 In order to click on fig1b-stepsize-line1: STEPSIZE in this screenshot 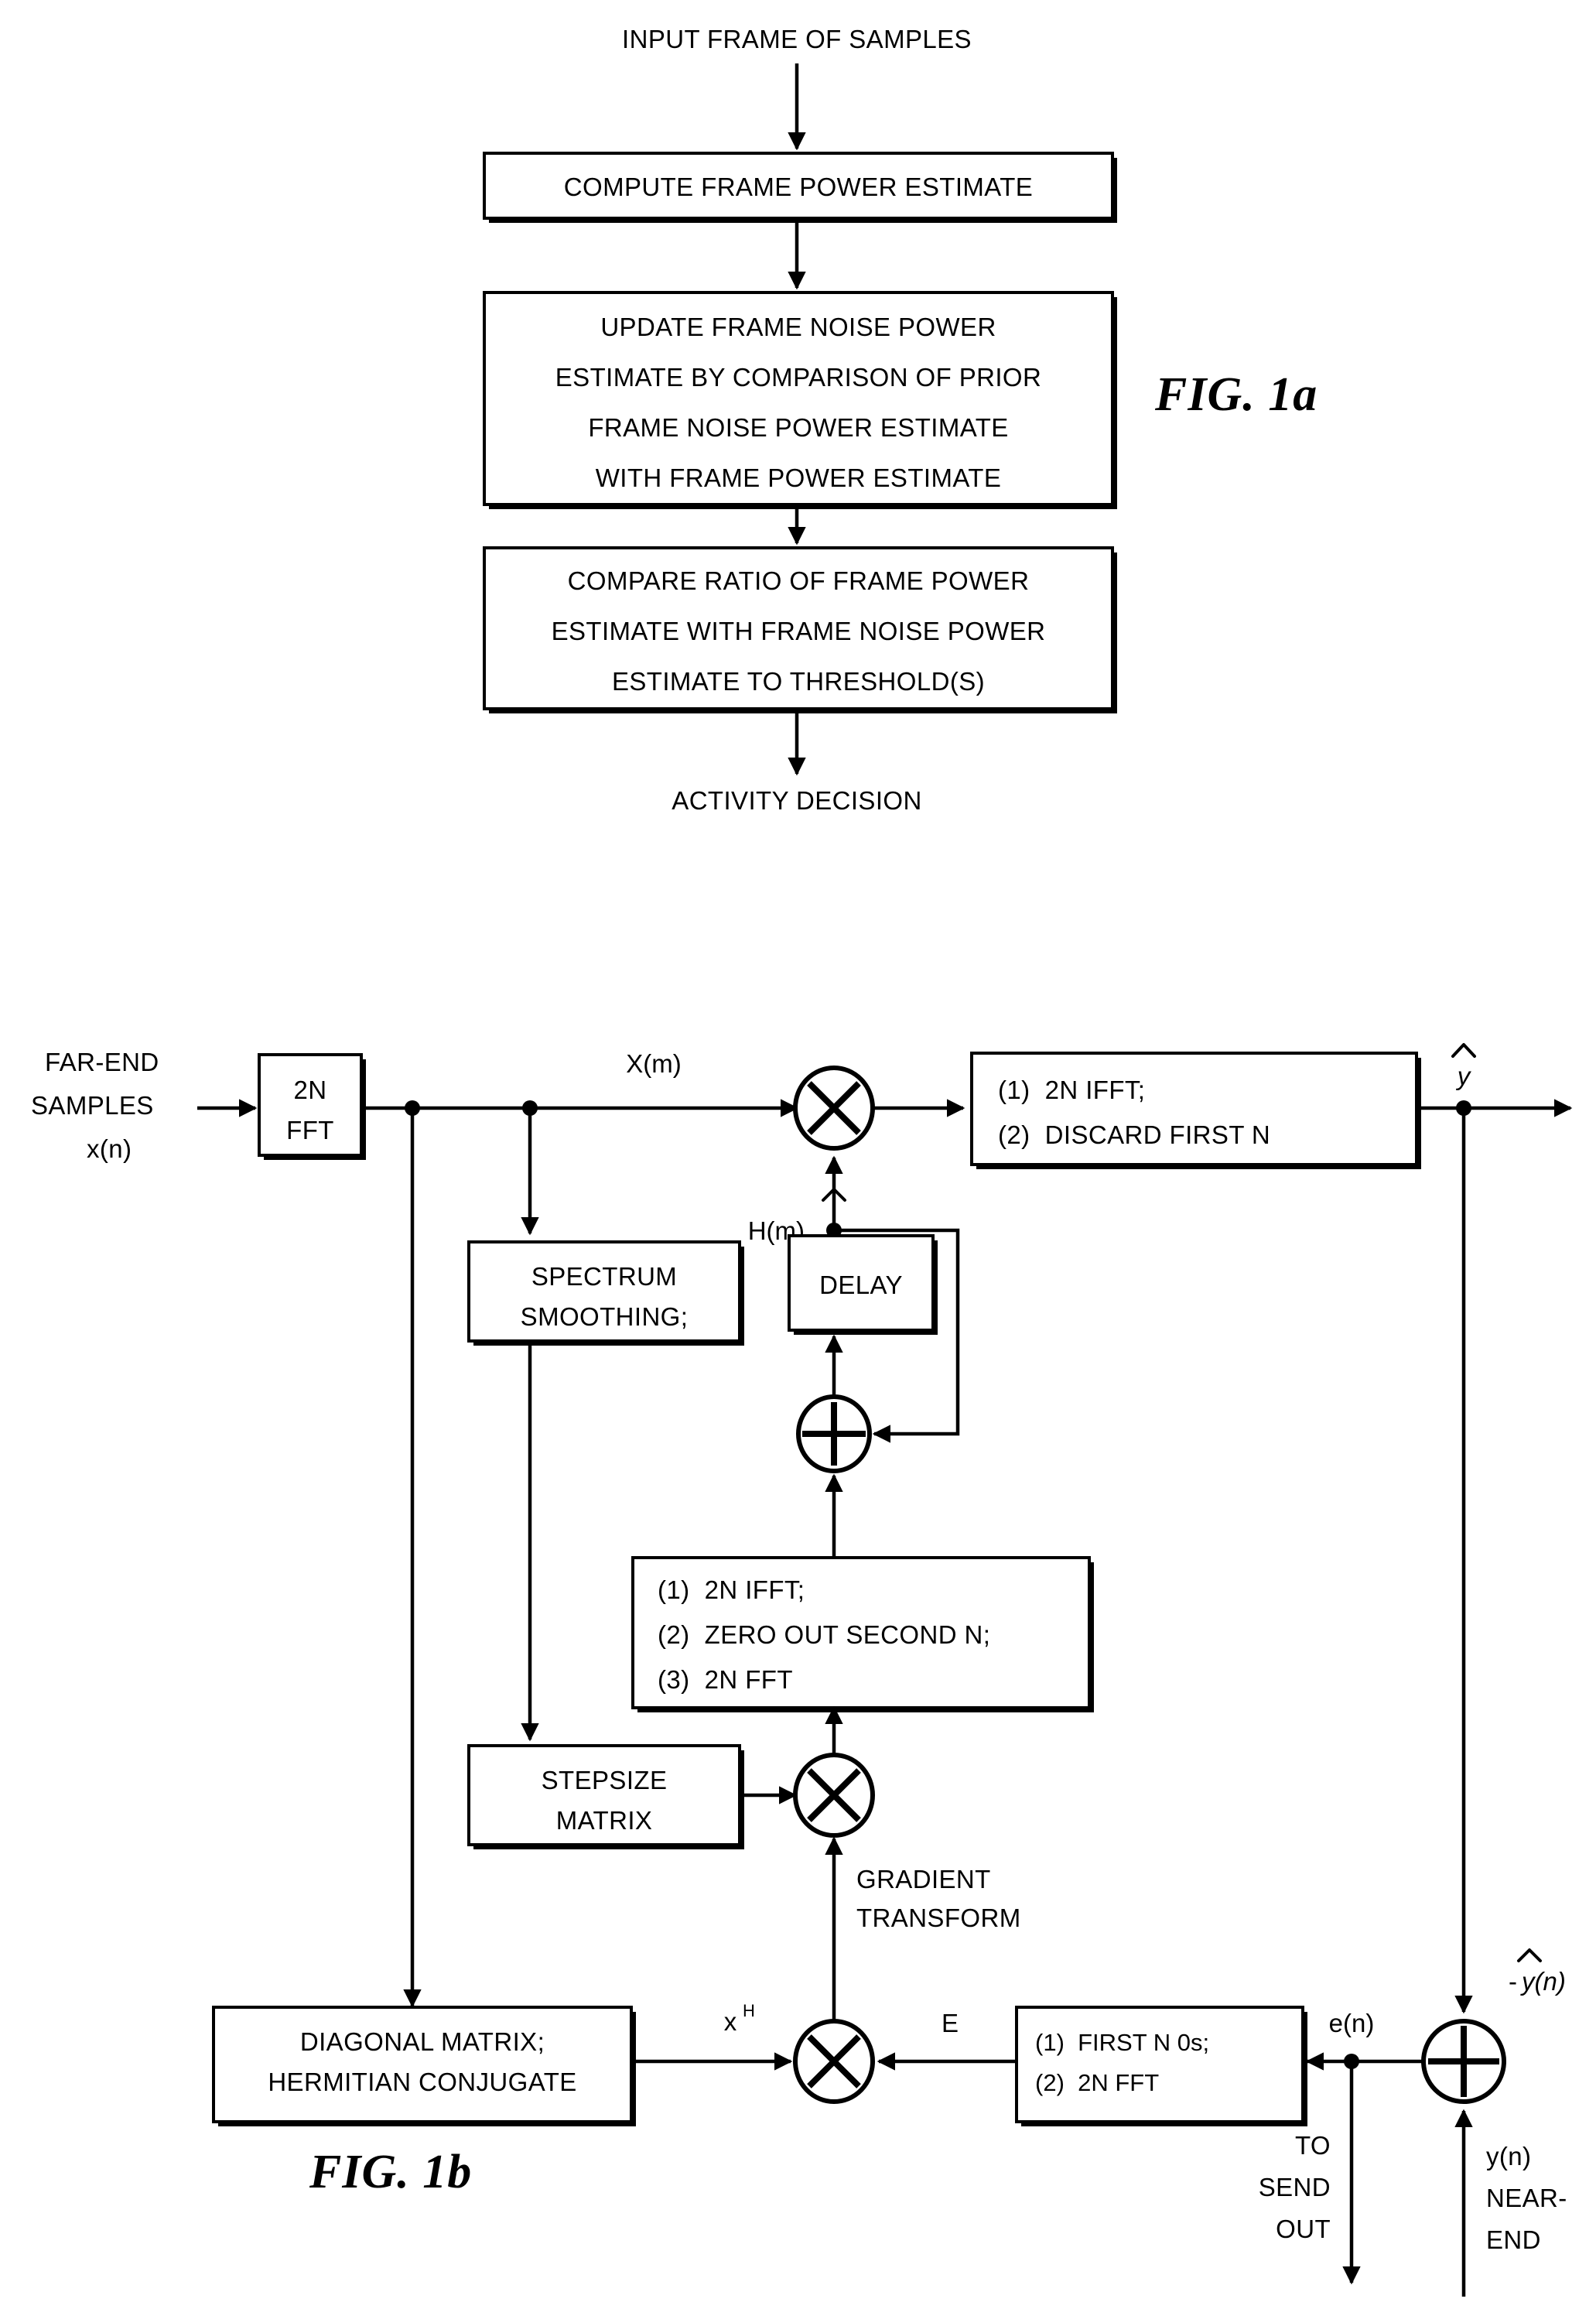, I will do `click(605, 1780)`.